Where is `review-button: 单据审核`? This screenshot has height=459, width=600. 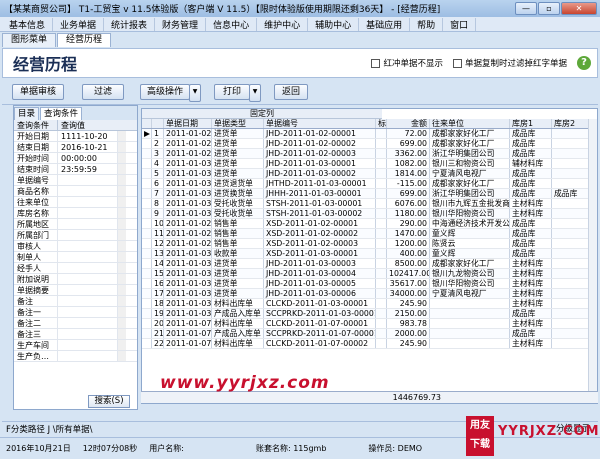 review-button: 单据审核 is located at coordinates (38, 92).